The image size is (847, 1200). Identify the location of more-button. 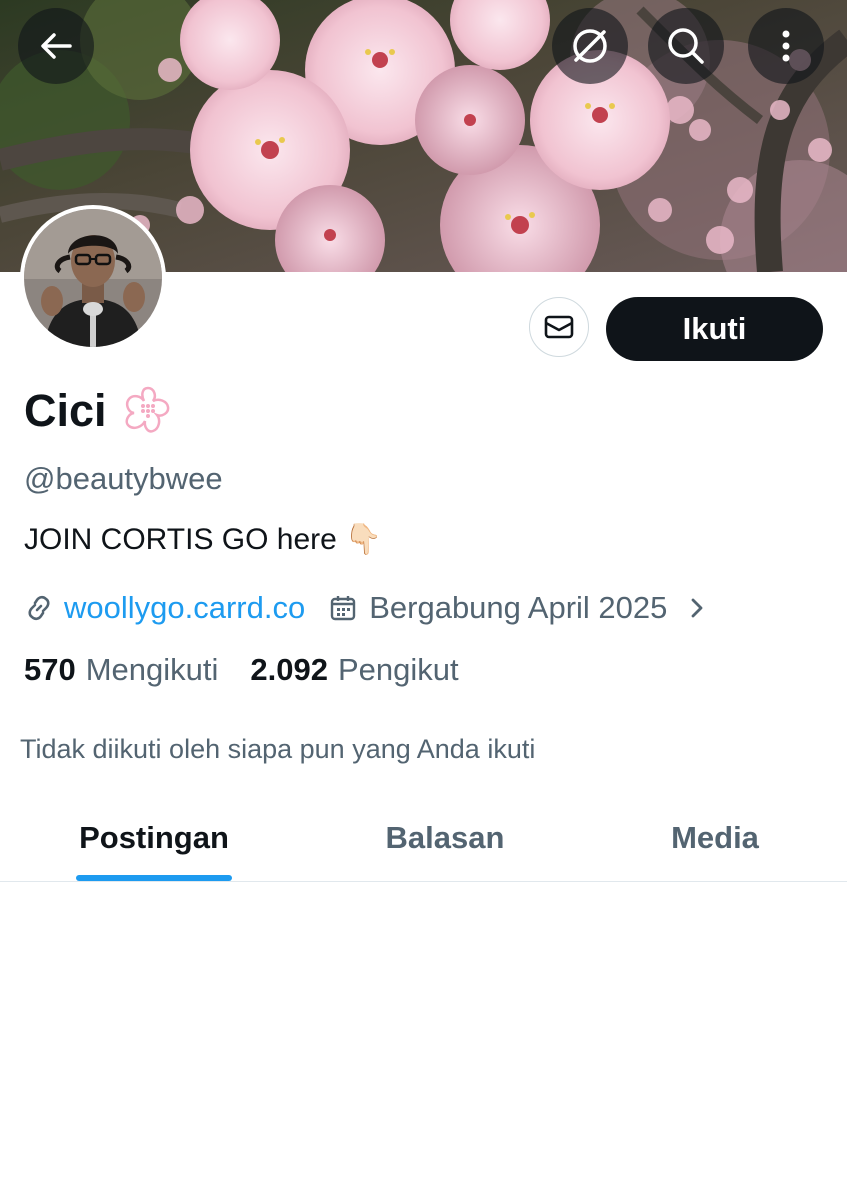
(786, 46).